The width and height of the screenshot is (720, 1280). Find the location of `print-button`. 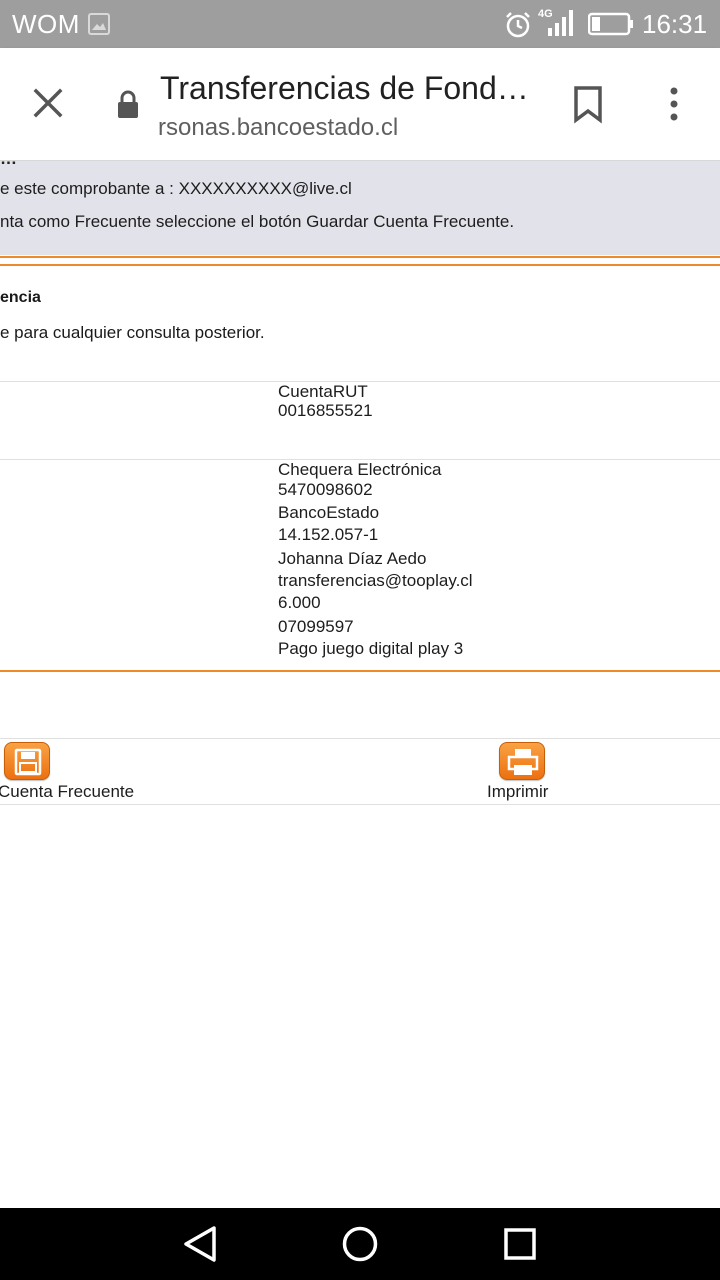

print-button is located at coordinates (522, 761).